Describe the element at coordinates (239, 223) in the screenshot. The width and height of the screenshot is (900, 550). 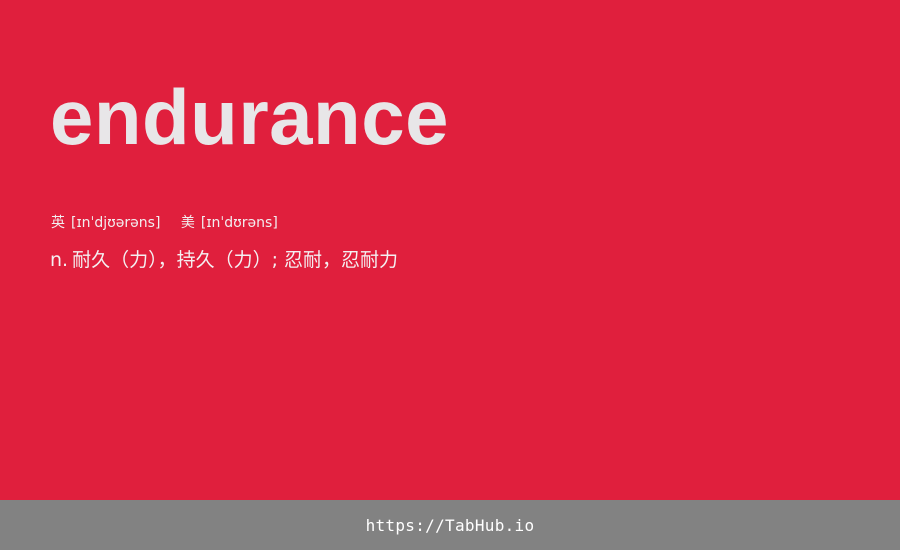
I see `us-ipa: [ɪnˈdʊrəns]` at that location.